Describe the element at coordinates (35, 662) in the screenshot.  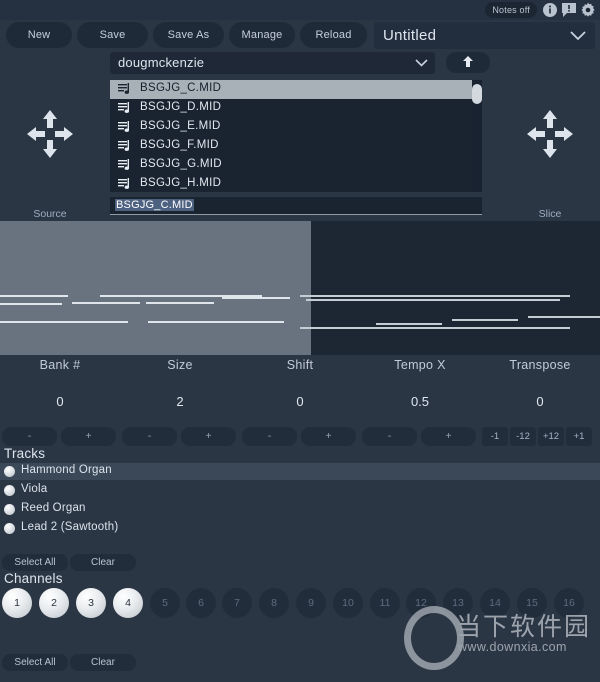
I see `channels-select-all-button: Select All` at that location.